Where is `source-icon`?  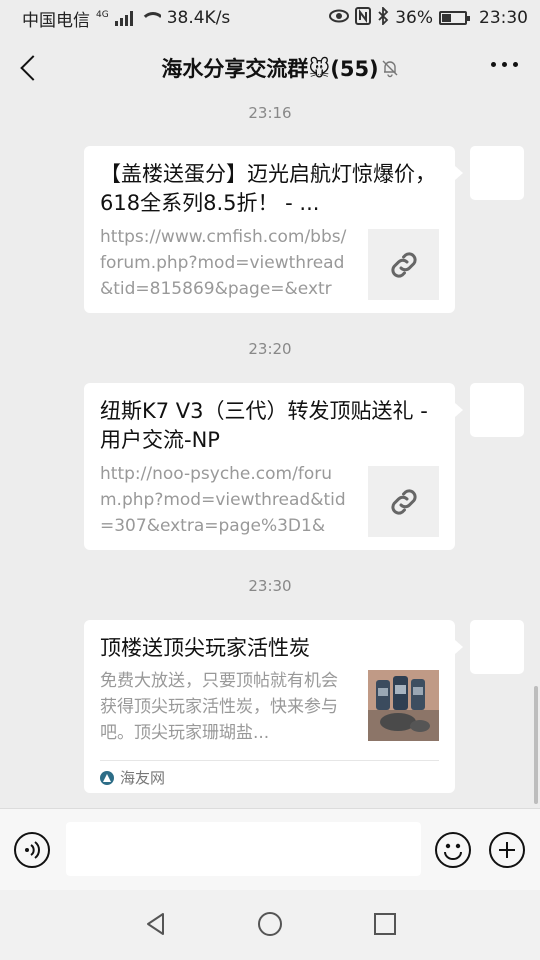 source-icon is located at coordinates (107, 777).